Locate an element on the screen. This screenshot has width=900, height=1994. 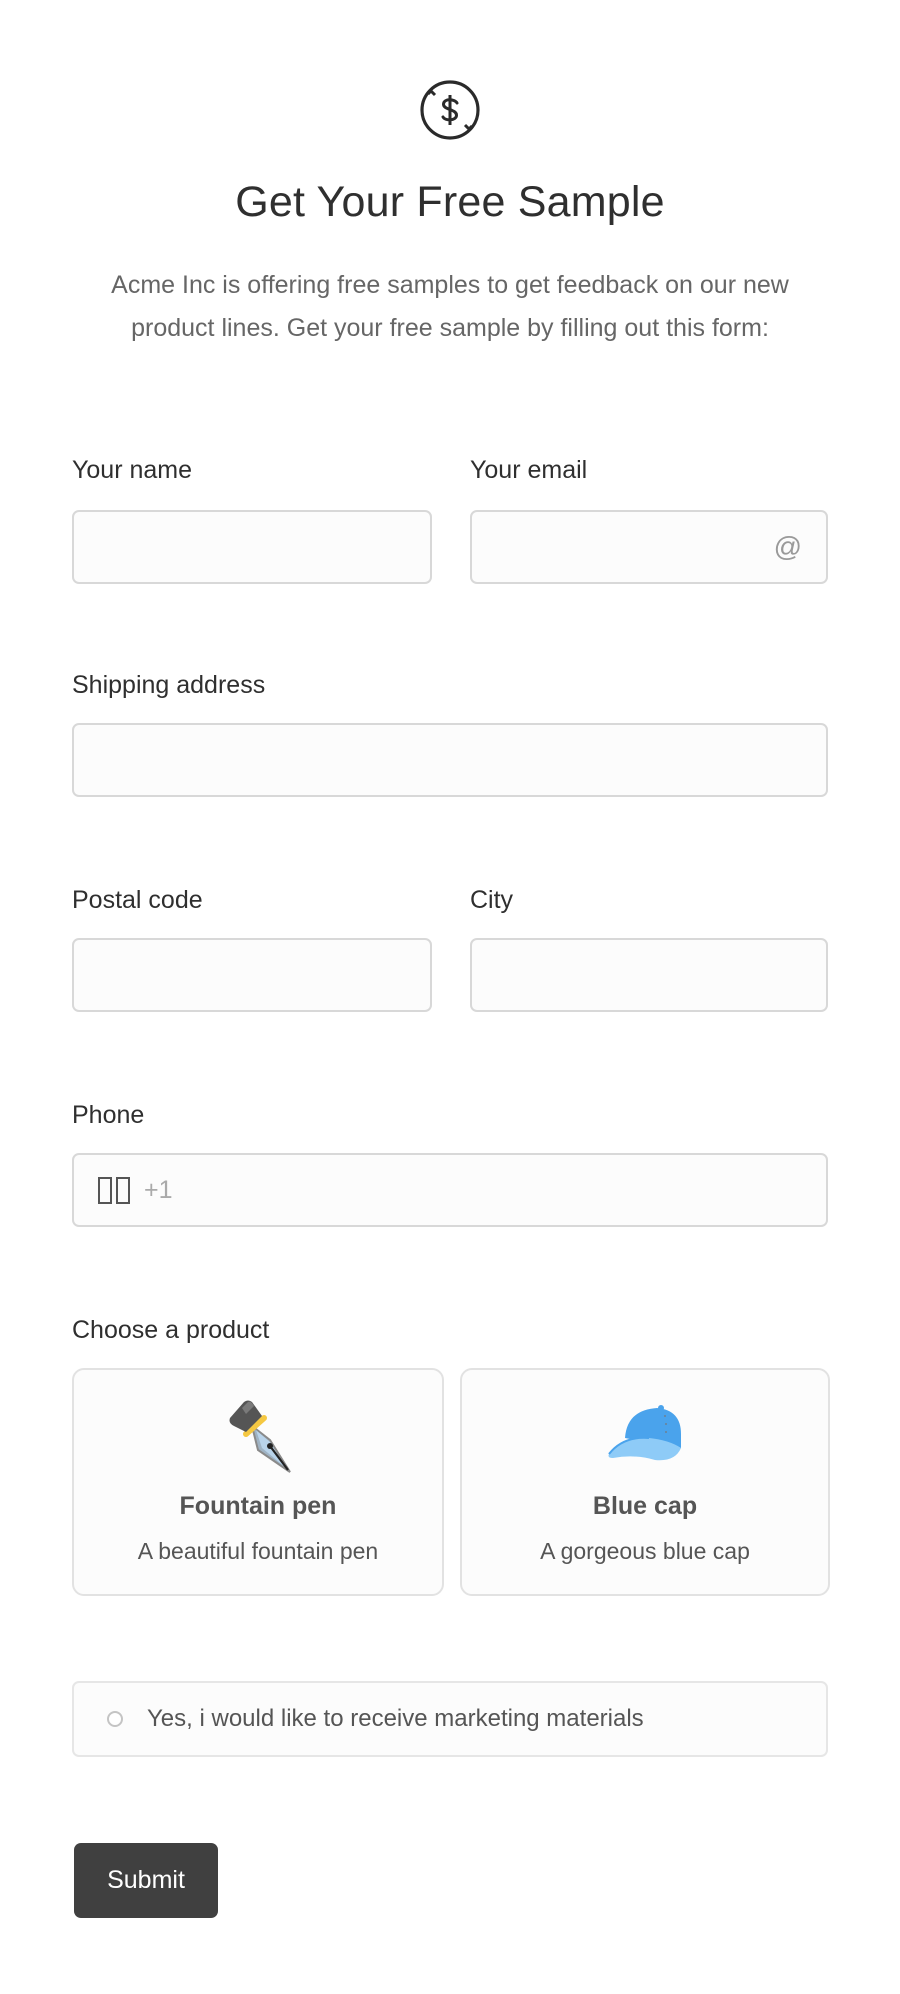
postal-code-label: Postal code is located at coordinates (137, 900).